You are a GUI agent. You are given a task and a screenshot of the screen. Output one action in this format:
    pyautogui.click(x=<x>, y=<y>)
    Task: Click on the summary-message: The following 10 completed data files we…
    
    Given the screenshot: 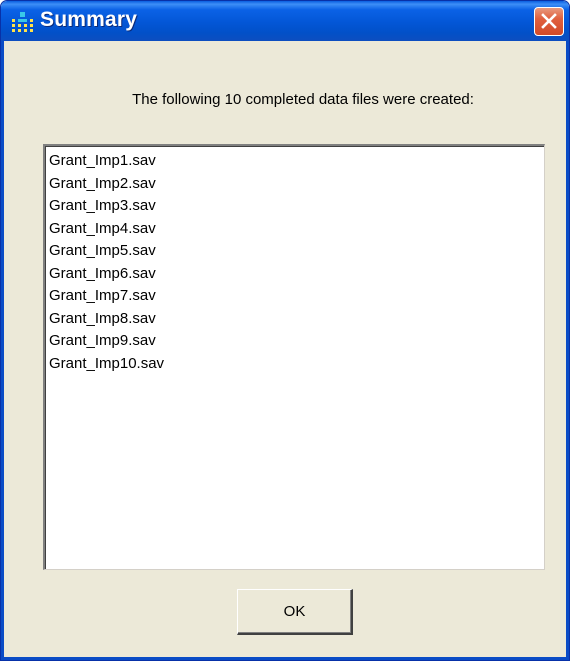 What is the action you would take?
    pyautogui.click(x=285, y=99)
    